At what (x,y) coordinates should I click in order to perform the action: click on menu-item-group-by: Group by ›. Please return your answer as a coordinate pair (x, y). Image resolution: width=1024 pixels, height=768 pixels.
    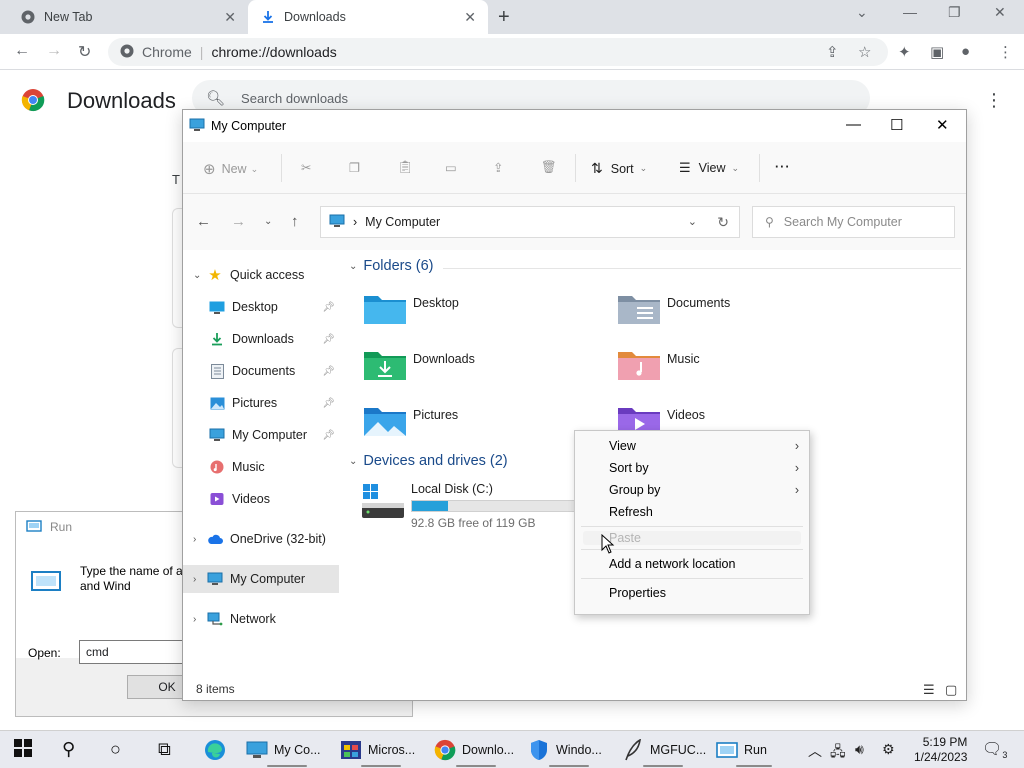
    Looking at the image, I should click on (692, 490).